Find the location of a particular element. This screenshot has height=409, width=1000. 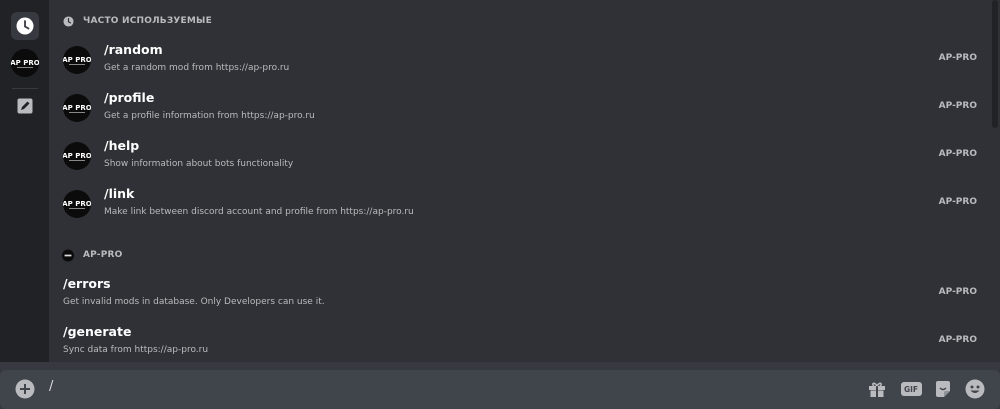

ap-pro-logo: AP PRO is located at coordinates (25, 63).